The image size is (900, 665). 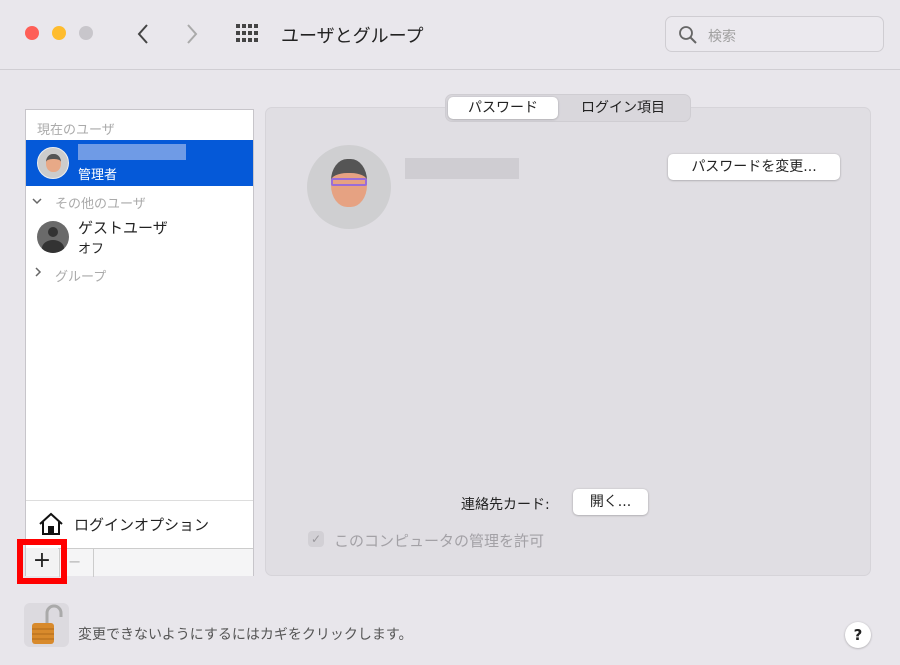 What do you see at coordinates (450, 35) in the screenshot?
I see `toolbar: ユーザとグループ 検索` at bounding box center [450, 35].